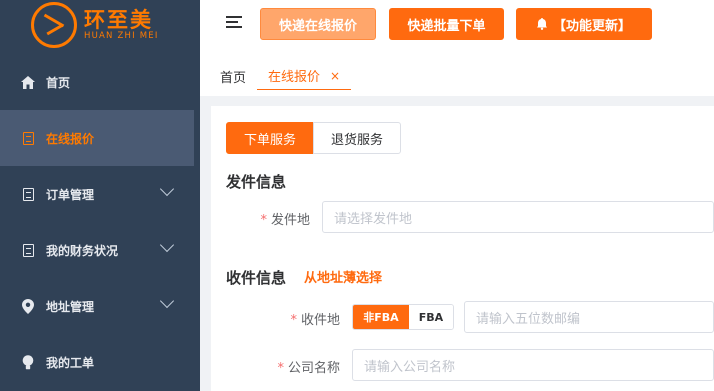 The image size is (714, 391). I want to click on tab-label: 在线报价, so click(294, 77).